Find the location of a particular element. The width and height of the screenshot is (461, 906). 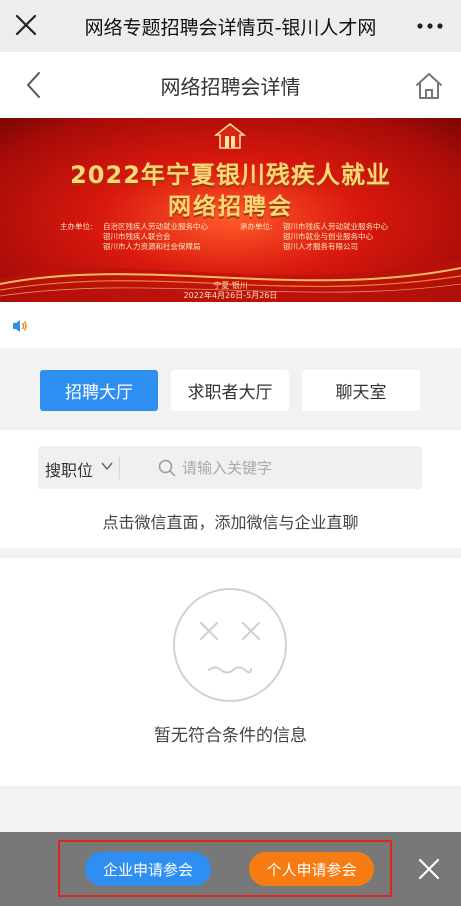

banner-title-line1: 2022年宁夏银川残疾人就业 is located at coordinates (230, 175).